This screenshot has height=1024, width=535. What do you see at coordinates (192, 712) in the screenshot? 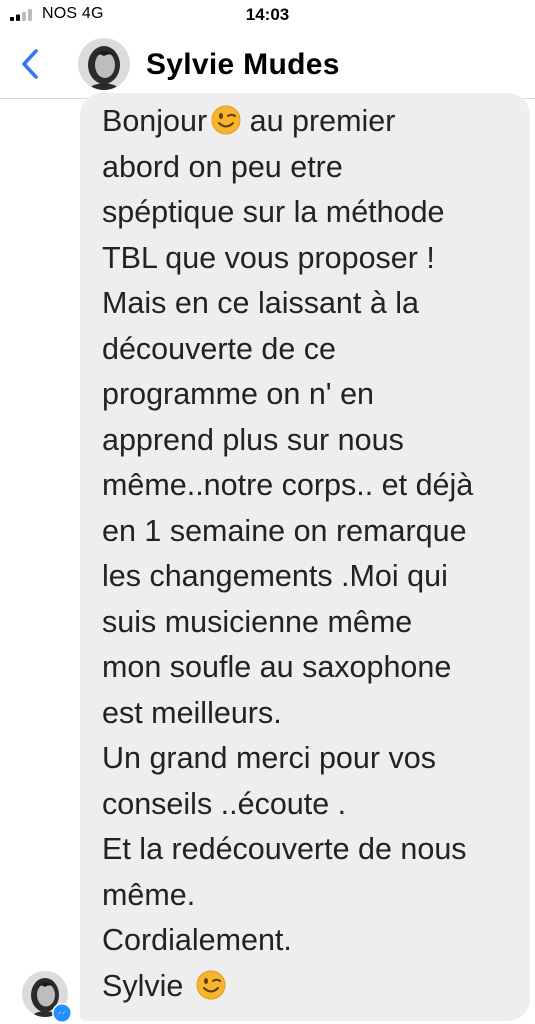
I see `message-line: est meilleurs.` at bounding box center [192, 712].